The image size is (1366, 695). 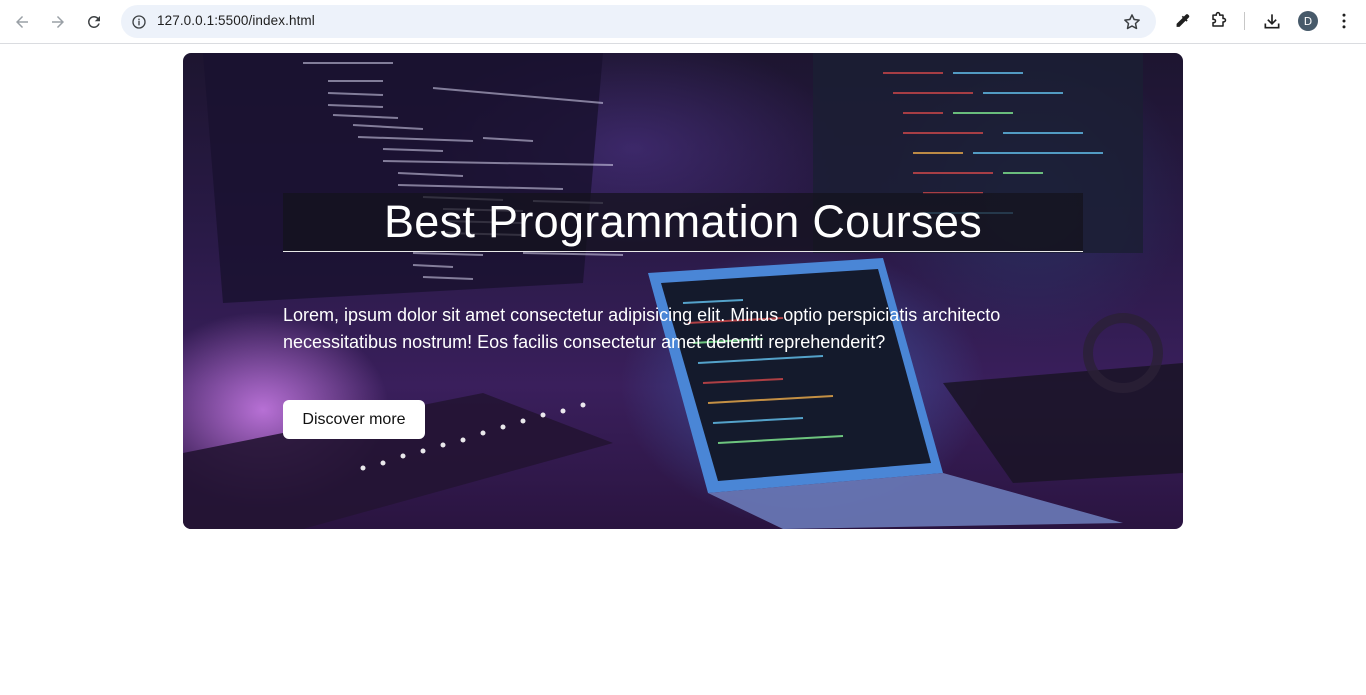 I want to click on downloads-button, so click(x=1272, y=21).